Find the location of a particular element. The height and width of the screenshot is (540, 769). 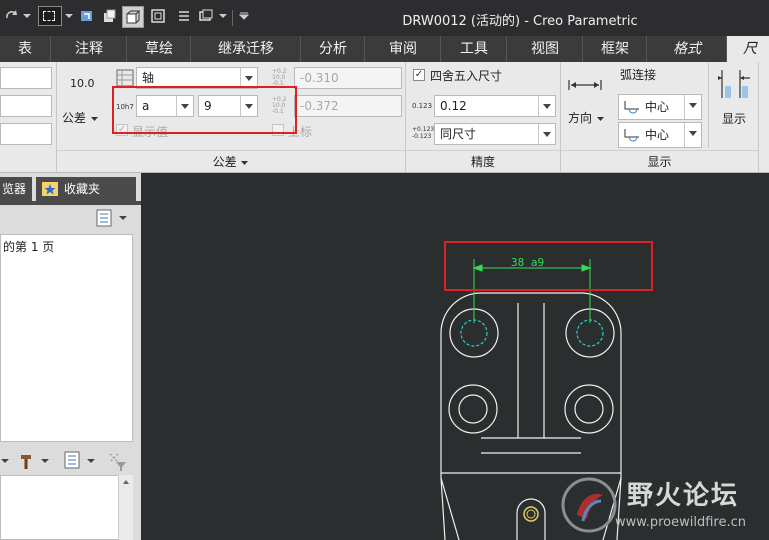

nominal-value-label: 10.0 is located at coordinates (82, 83).